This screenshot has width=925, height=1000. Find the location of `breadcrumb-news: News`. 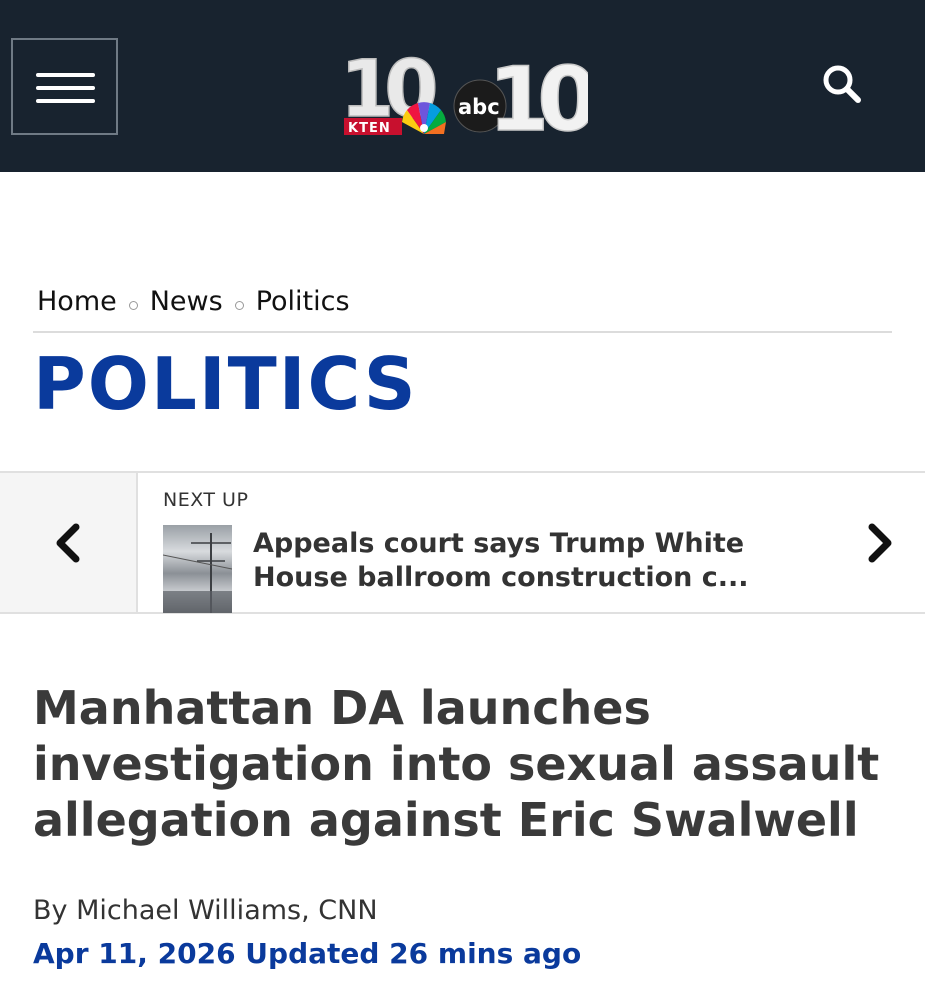

breadcrumb-news: News is located at coordinates (186, 301).